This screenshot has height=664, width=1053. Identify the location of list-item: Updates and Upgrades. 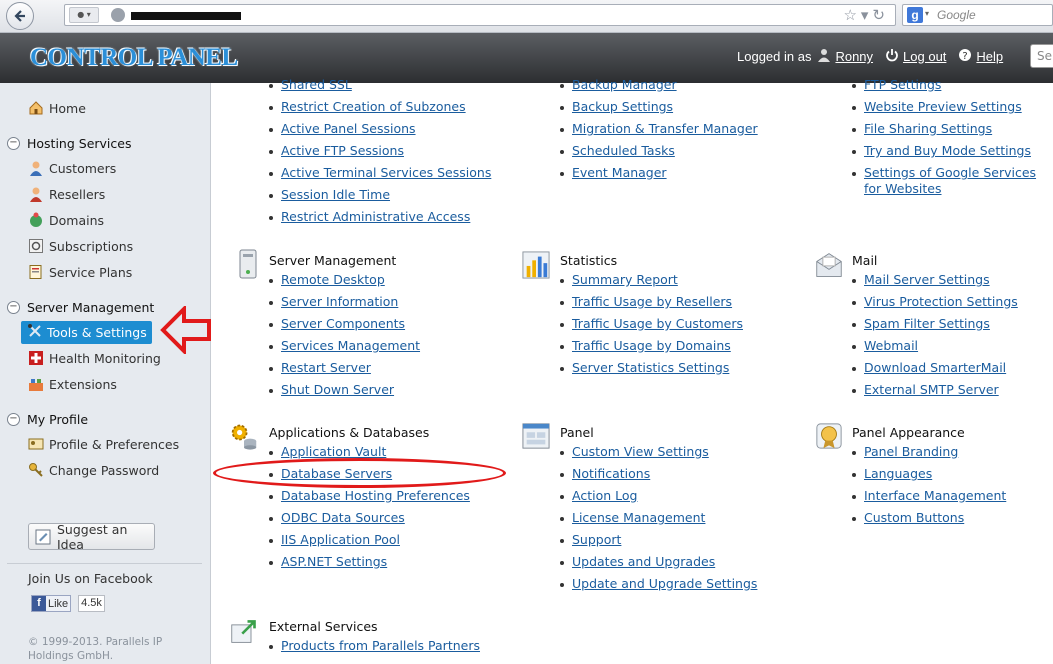
(637, 565).